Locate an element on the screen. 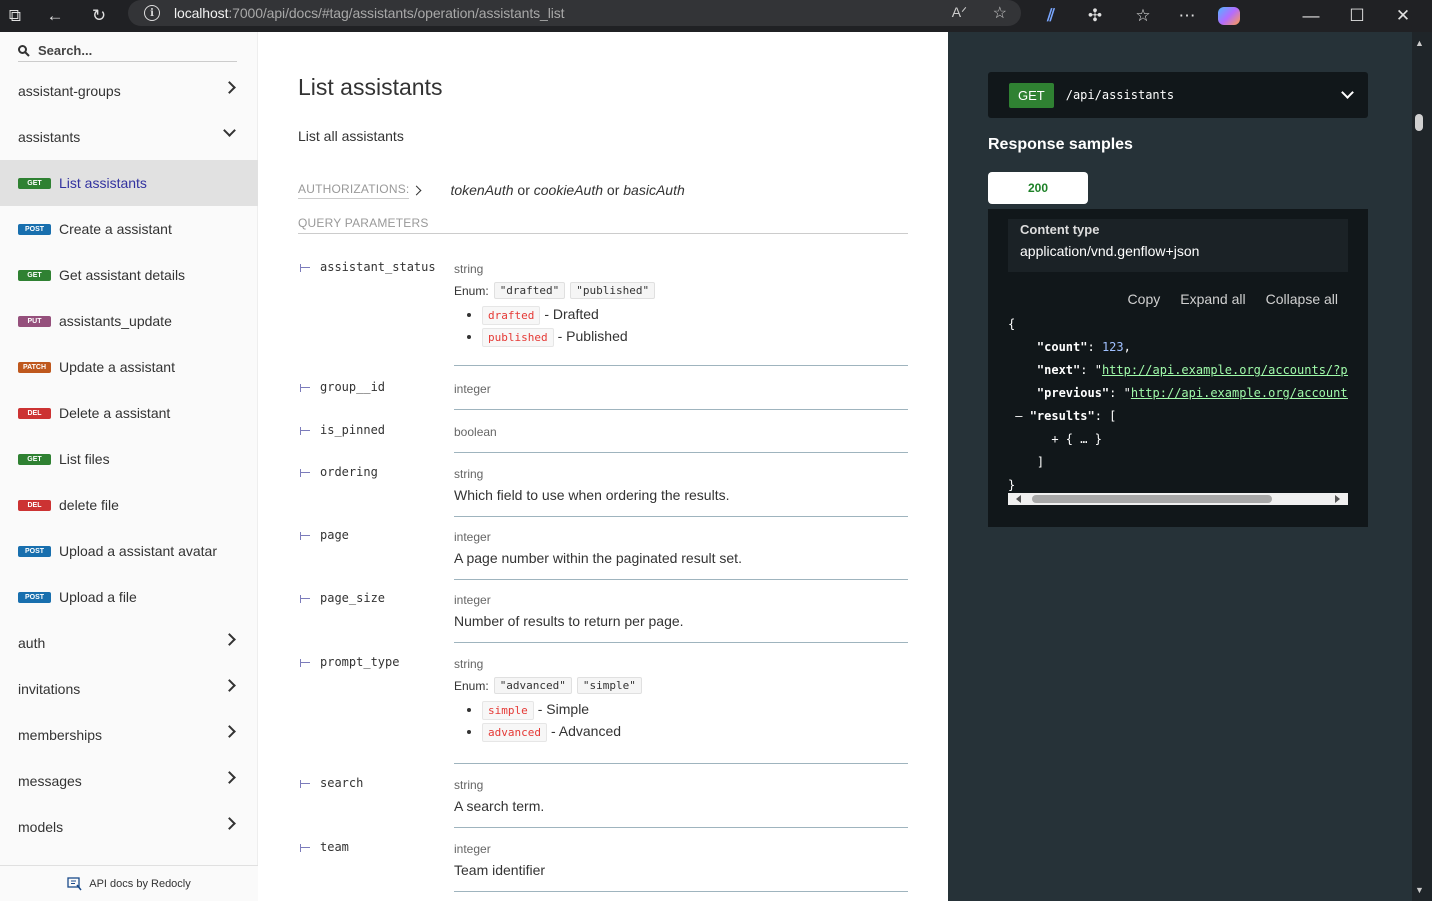 The image size is (1432, 901). json-link: http://api.example.org/accounts/?page=2 is located at coordinates (1239, 393).